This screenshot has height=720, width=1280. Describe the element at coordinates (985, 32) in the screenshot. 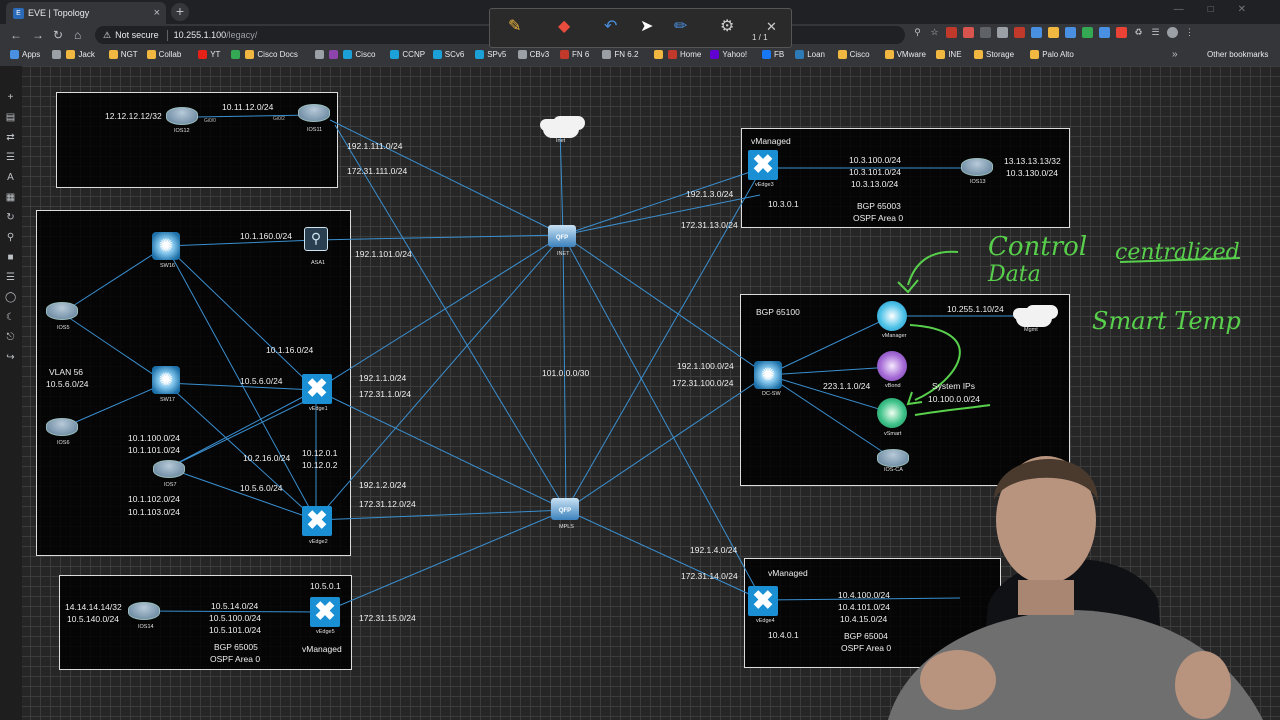

I see `extension-gray-icon` at that location.